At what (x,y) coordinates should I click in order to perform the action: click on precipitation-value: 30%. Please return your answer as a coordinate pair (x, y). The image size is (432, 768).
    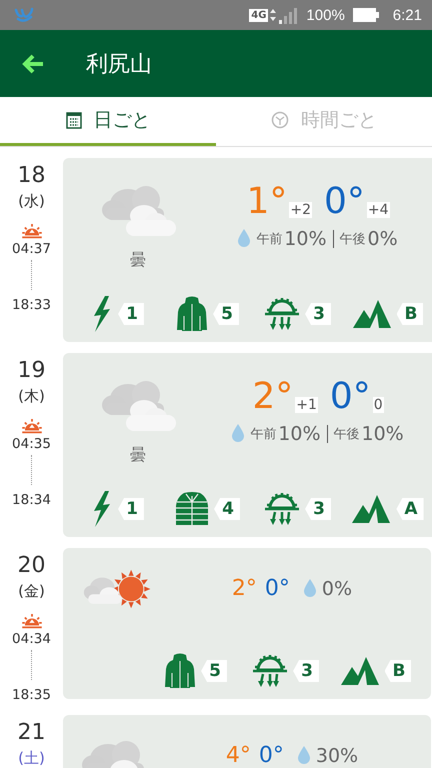
    Looking at the image, I should click on (337, 756).